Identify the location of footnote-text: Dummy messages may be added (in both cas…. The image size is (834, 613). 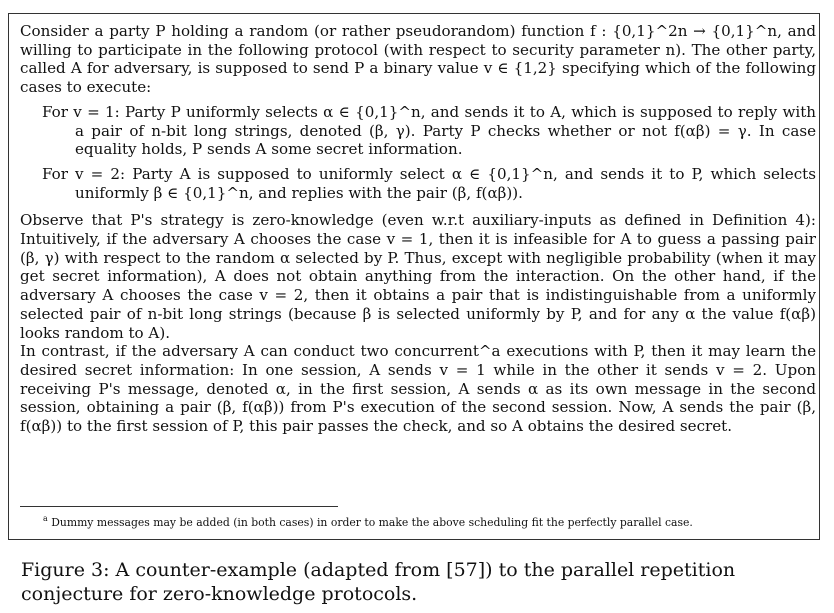
(372, 522).